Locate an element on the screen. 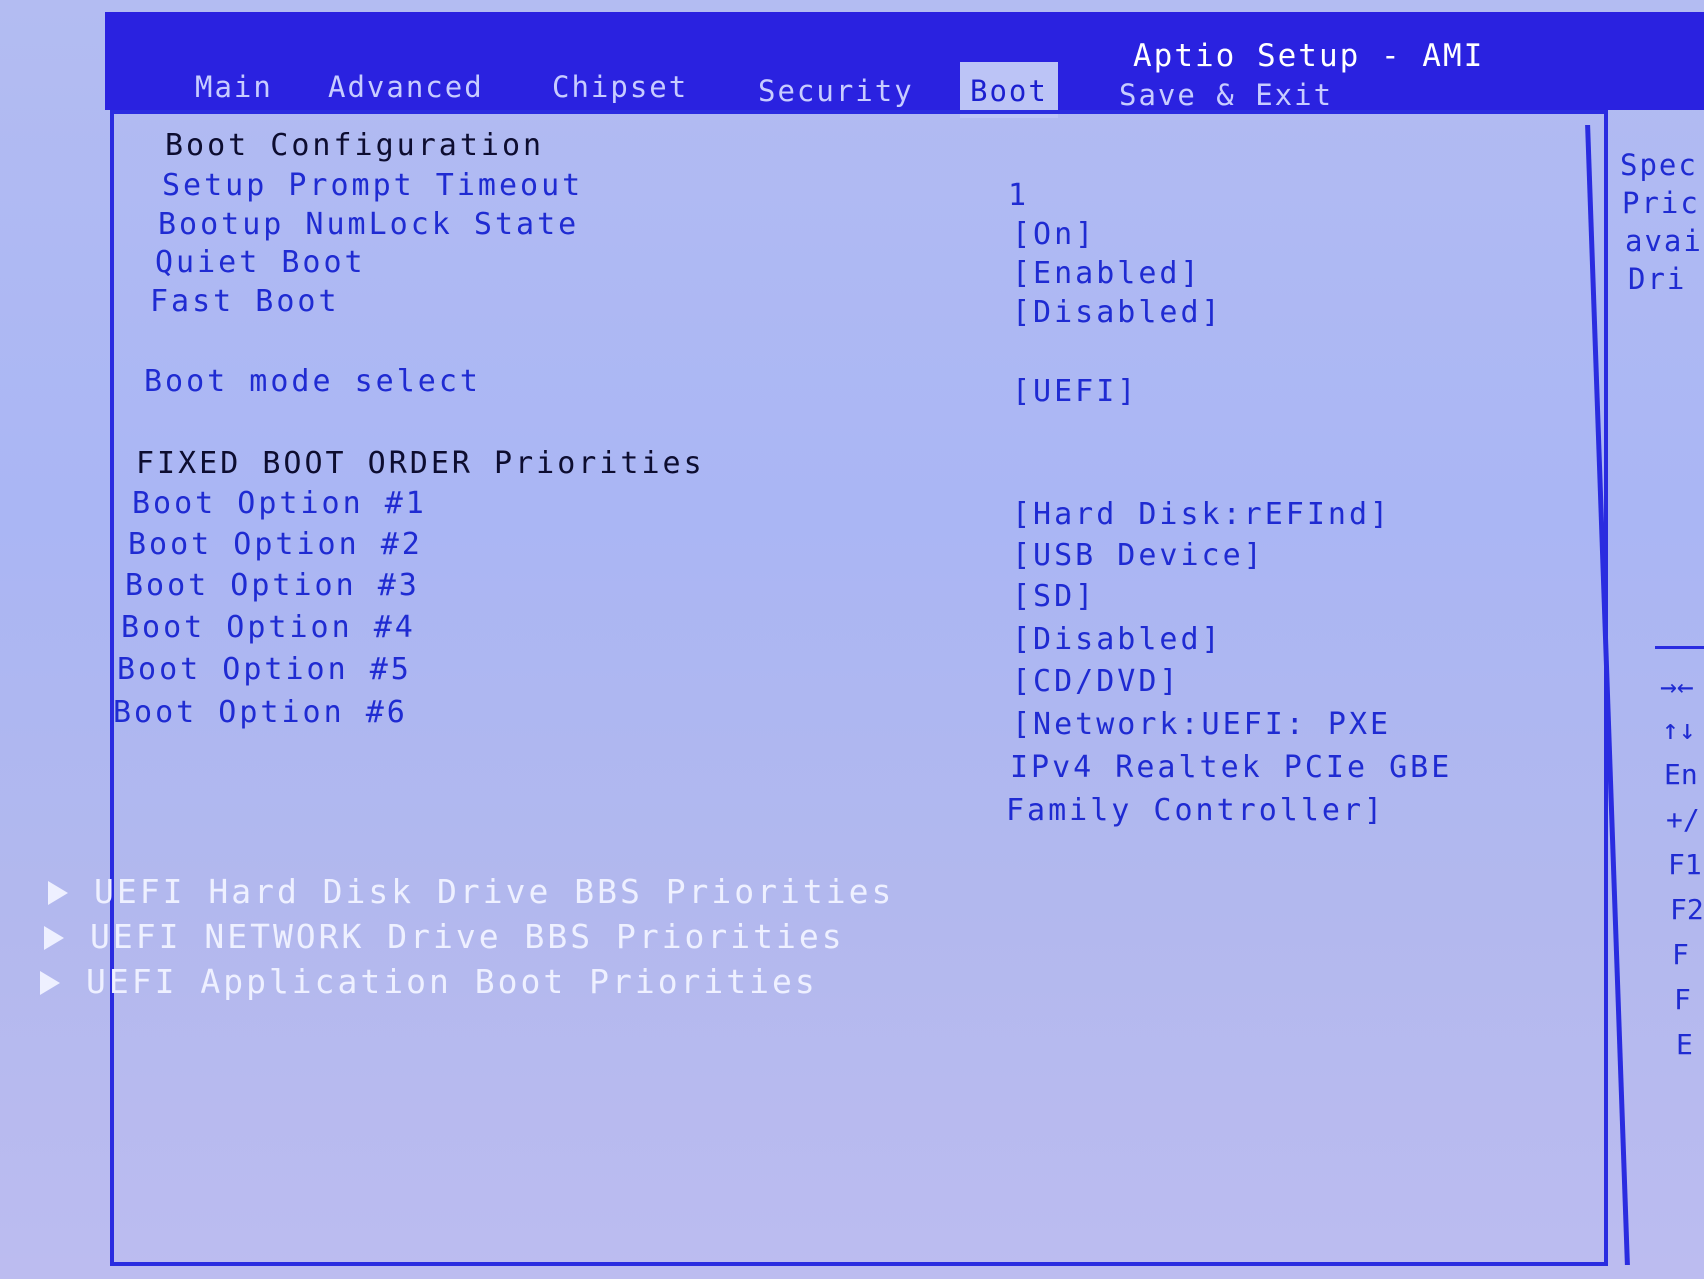 The image size is (1704, 1279). boot-option-4-value: [Disabled] is located at coordinates (1117, 639).